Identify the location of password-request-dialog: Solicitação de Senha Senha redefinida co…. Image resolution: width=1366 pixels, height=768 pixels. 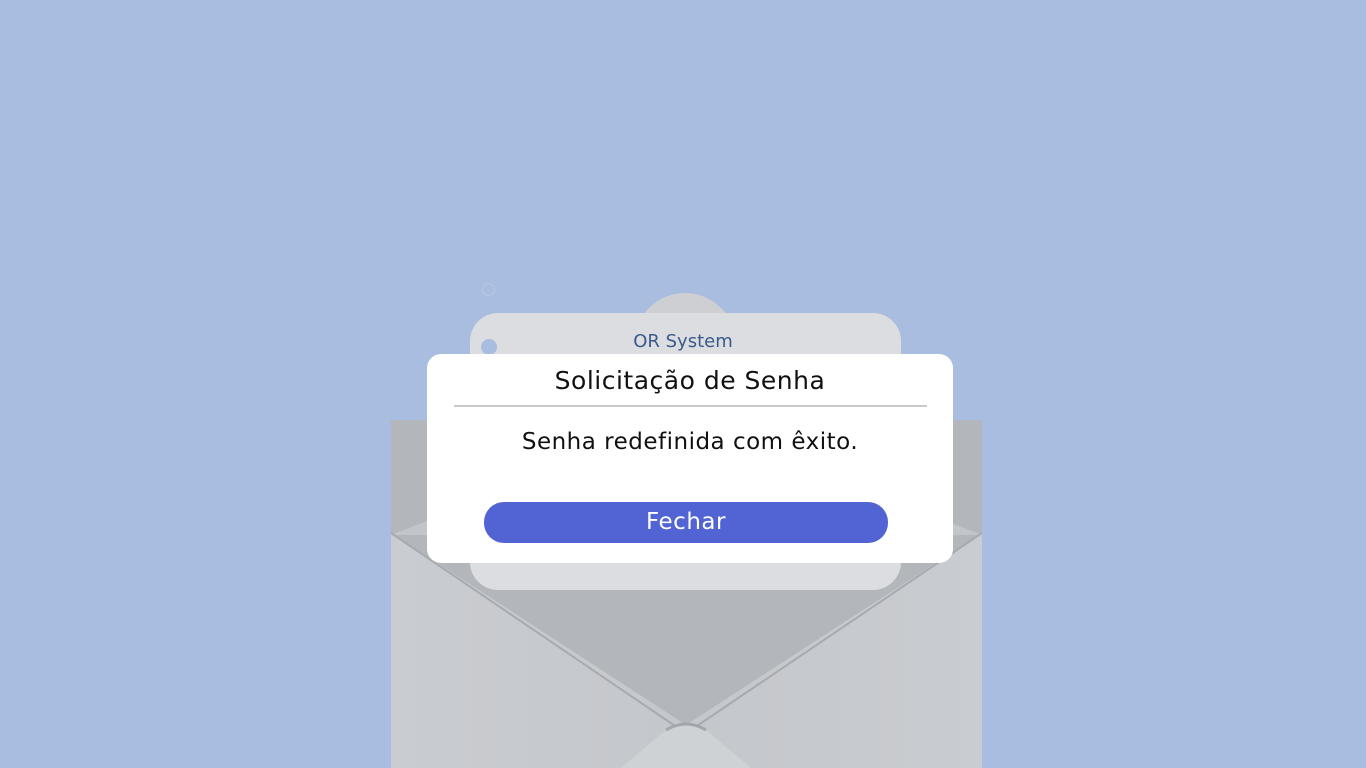
(690, 458).